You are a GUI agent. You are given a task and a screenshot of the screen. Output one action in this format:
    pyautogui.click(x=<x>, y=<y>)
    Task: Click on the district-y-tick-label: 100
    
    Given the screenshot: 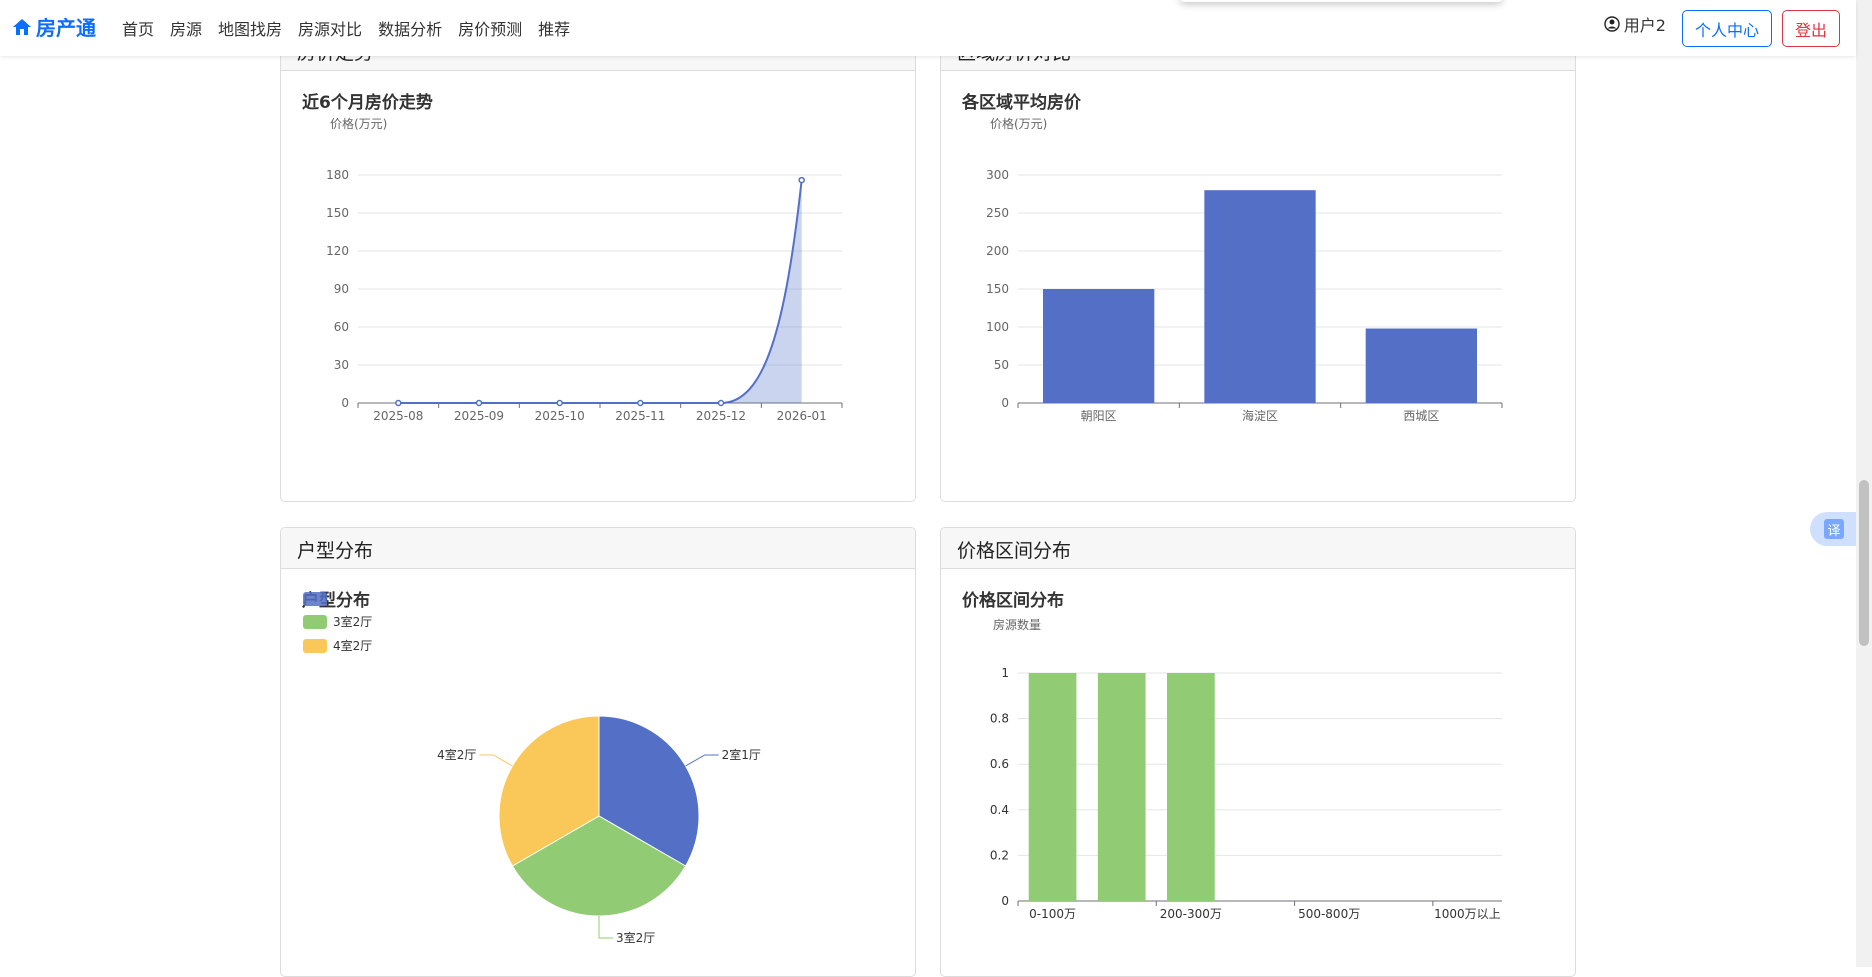 What is the action you would take?
    pyautogui.click(x=997, y=327)
    